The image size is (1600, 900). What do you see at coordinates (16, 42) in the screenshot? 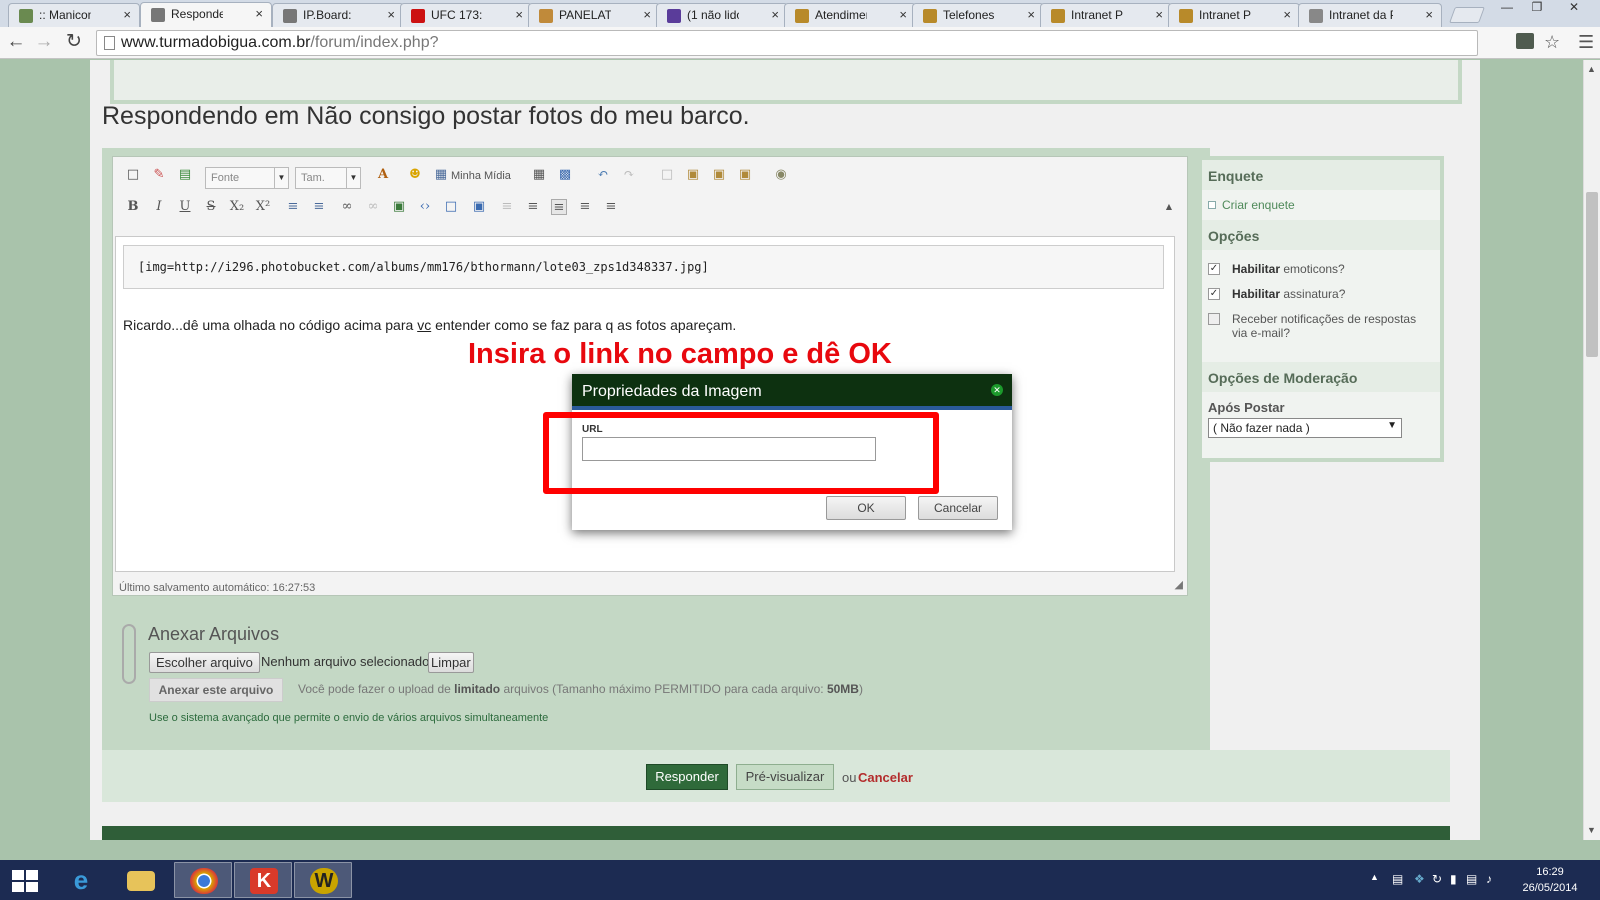
I see `back-arrow-icon: ←` at bounding box center [16, 42].